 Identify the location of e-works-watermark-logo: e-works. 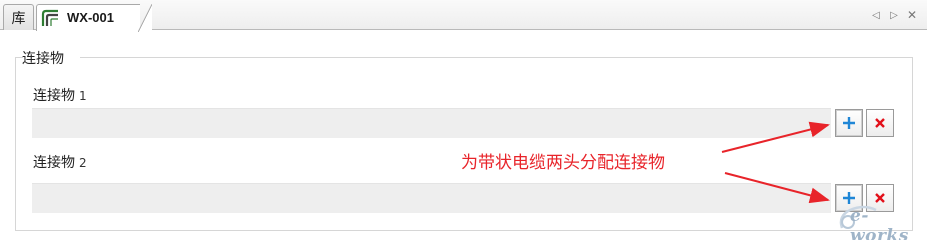
(880, 220).